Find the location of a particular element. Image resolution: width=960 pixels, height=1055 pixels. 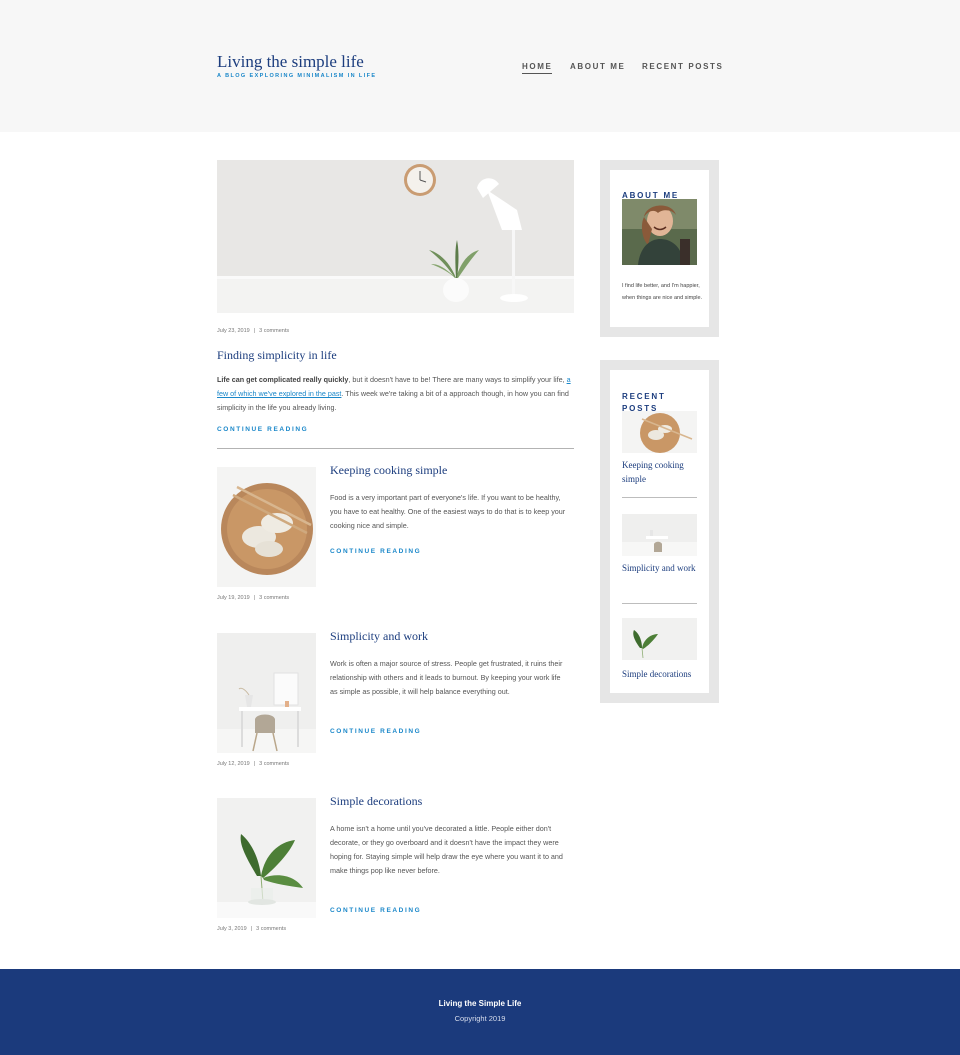

post-meta: July 19, 2019 | 3 comments is located at coordinates (253, 598).